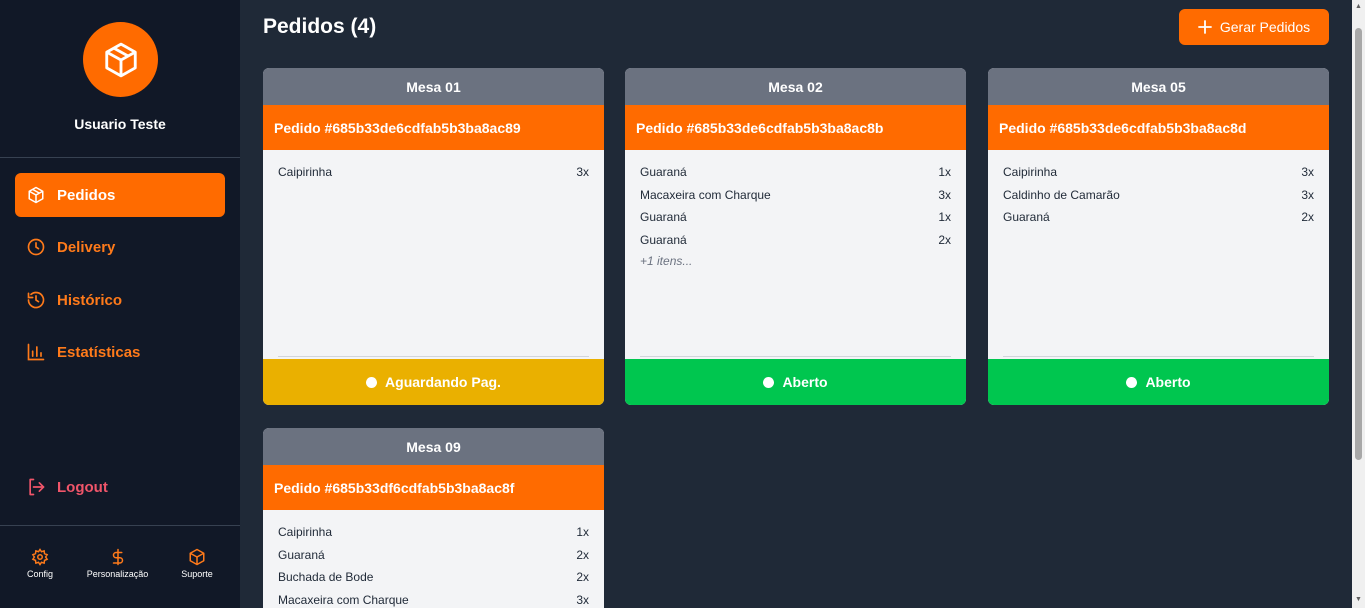  What do you see at coordinates (86, 195) in the screenshot?
I see `nav-label: Pedidos` at bounding box center [86, 195].